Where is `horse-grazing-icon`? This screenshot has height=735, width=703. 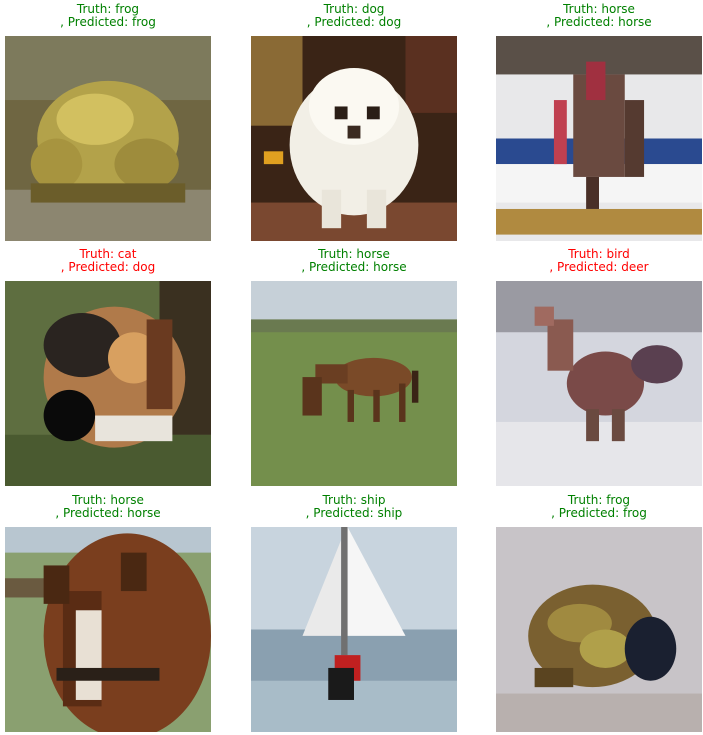
horse-grazing-icon is located at coordinates (354, 383).